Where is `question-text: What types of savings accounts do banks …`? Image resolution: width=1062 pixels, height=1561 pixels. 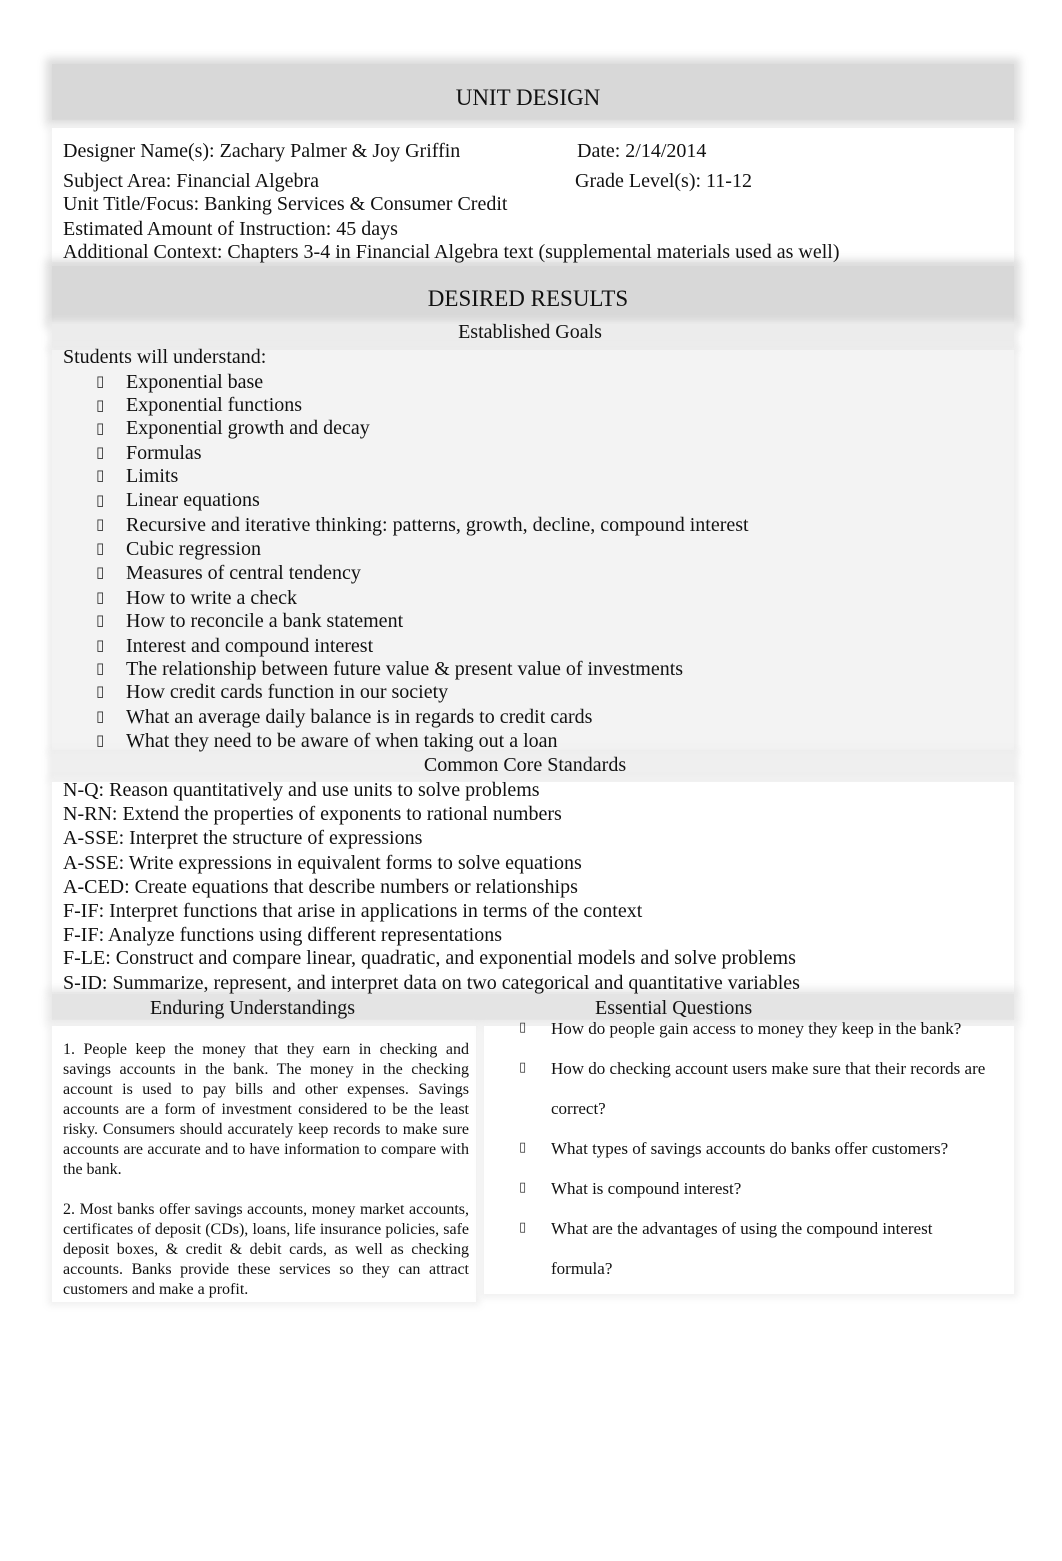 question-text: What types of savings accounts do banks … is located at coordinates (750, 1148).